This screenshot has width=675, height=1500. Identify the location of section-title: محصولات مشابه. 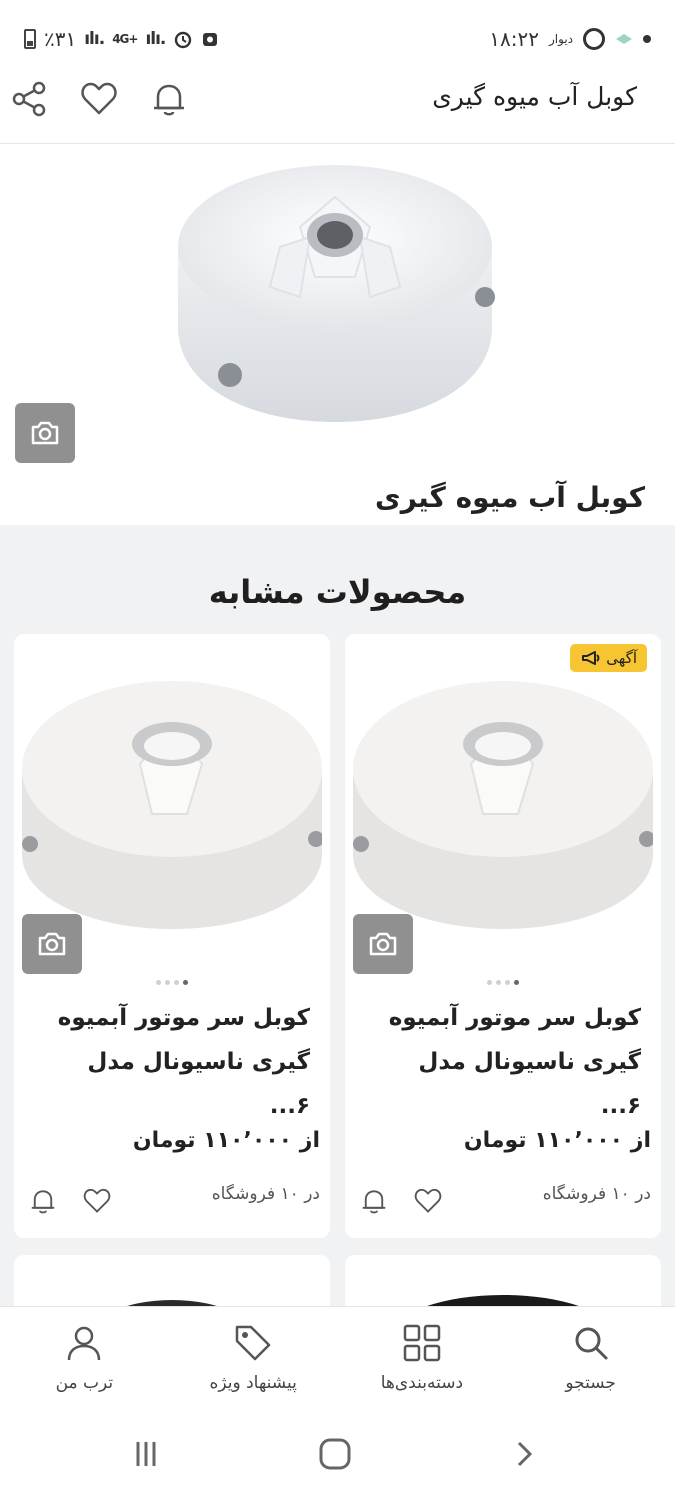
(337, 592).